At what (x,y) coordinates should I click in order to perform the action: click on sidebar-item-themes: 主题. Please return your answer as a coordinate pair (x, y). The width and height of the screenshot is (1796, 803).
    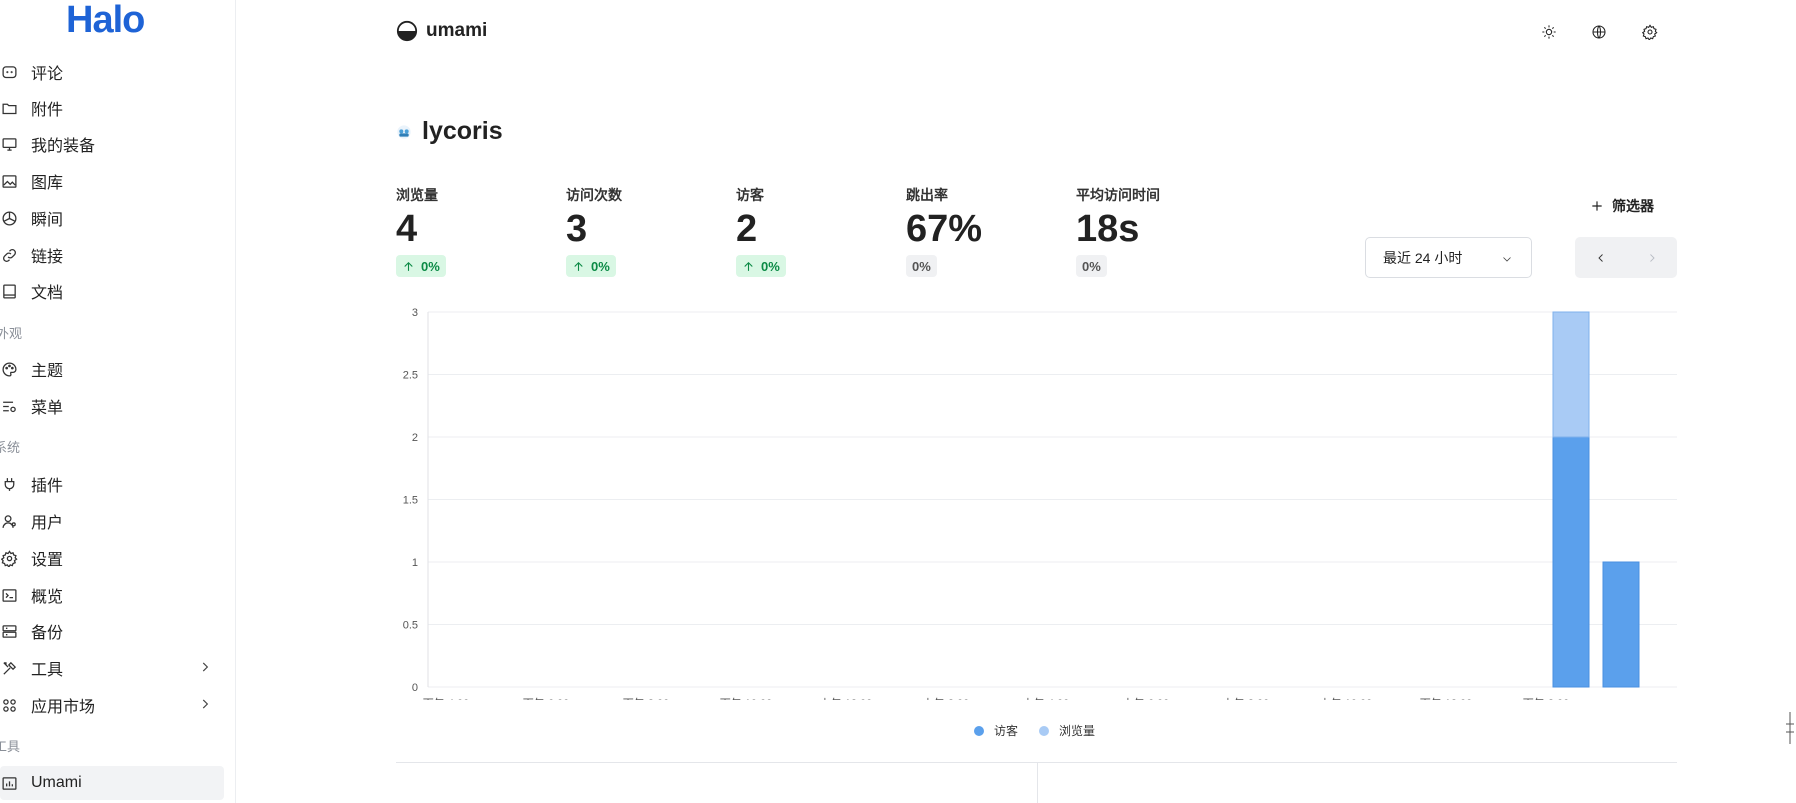
    Looking at the image, I should click on (112, 369).